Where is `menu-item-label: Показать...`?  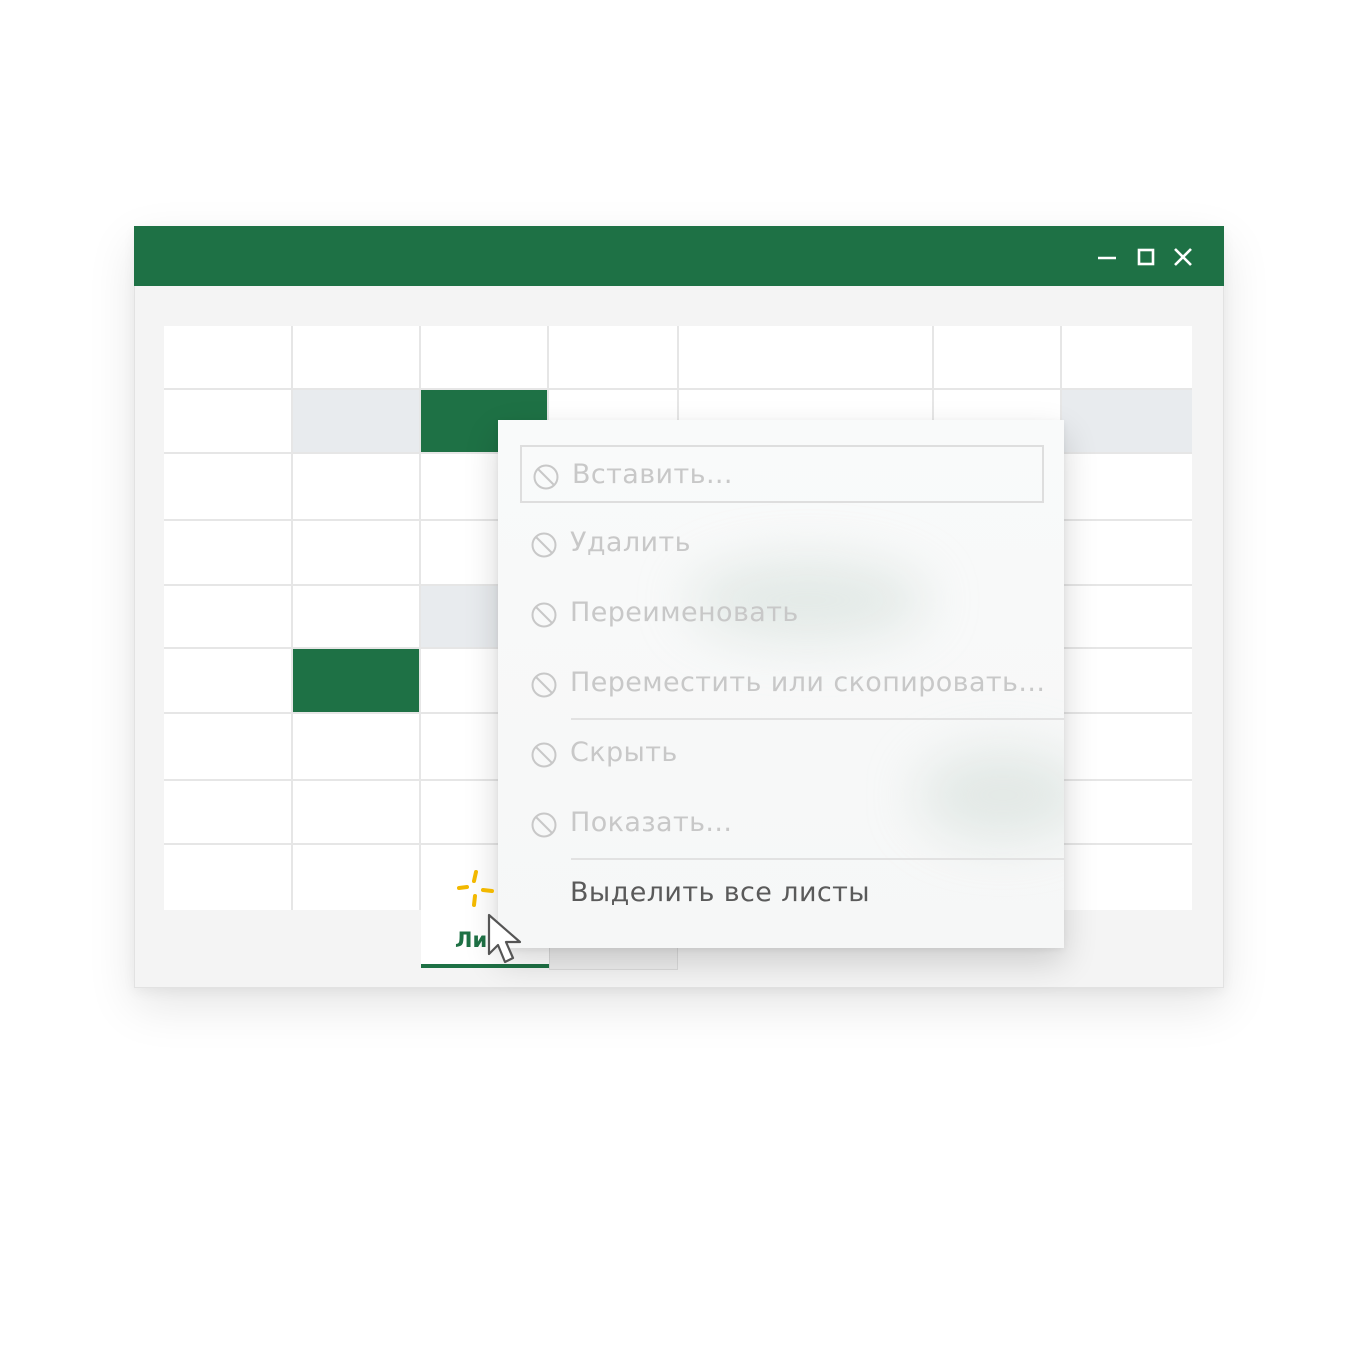 menu-item-label: Показать... is located at coordinates (651, 822).